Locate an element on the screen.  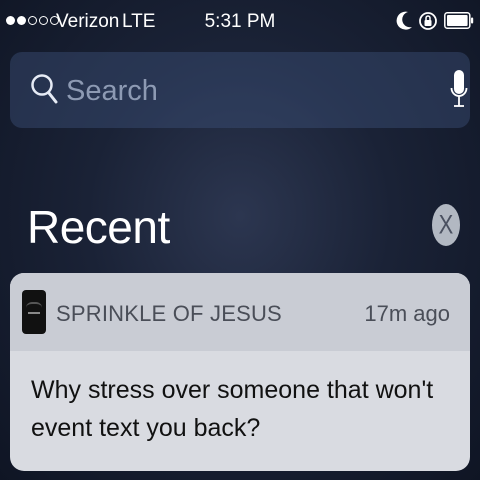
notification-time: 17m ago is located at coordinates (407, 313).